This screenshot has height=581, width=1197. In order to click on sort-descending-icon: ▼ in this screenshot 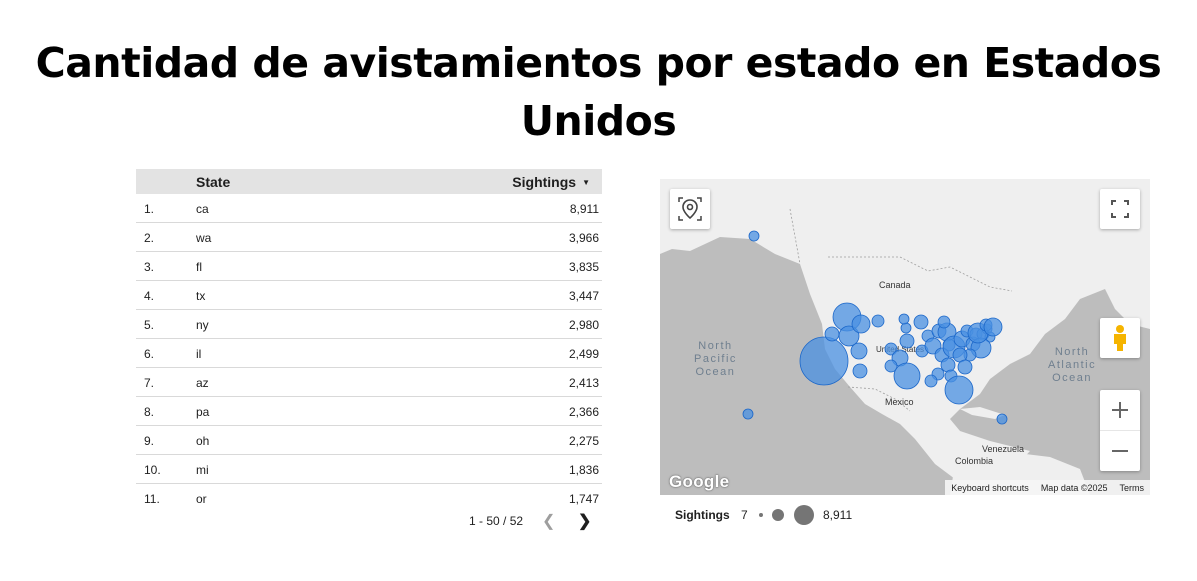, I will do `click(586, 182)`.